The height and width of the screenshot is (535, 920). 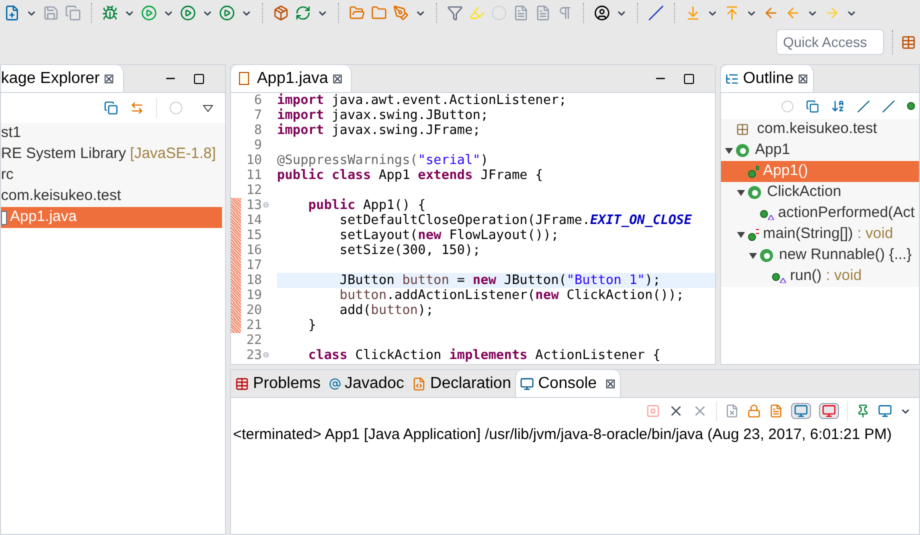 I want to click on slash-icon, so click(x=656, y=13).